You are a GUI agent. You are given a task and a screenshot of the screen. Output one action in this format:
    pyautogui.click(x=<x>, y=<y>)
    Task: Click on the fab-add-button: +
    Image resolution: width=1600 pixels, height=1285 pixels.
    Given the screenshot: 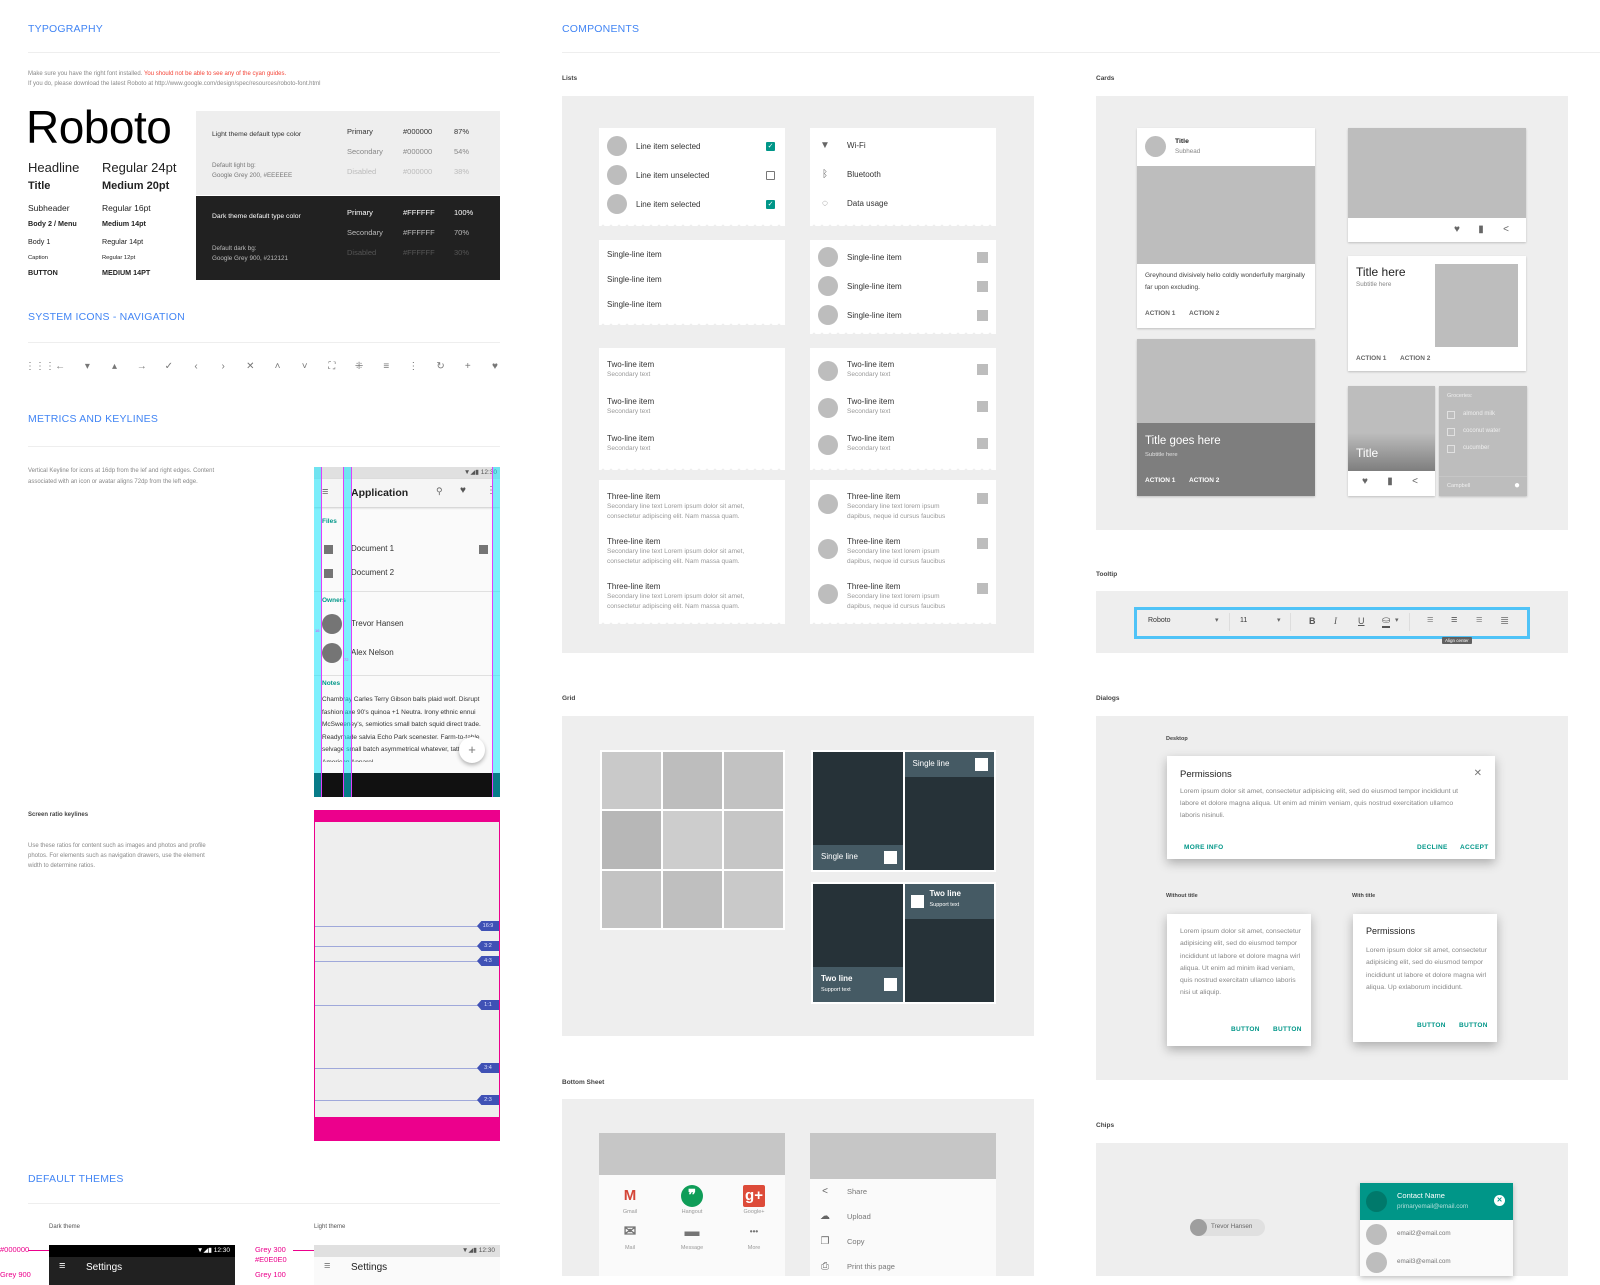 What is the action you would take?
    pyautogui.click(x=472, y=750)
    